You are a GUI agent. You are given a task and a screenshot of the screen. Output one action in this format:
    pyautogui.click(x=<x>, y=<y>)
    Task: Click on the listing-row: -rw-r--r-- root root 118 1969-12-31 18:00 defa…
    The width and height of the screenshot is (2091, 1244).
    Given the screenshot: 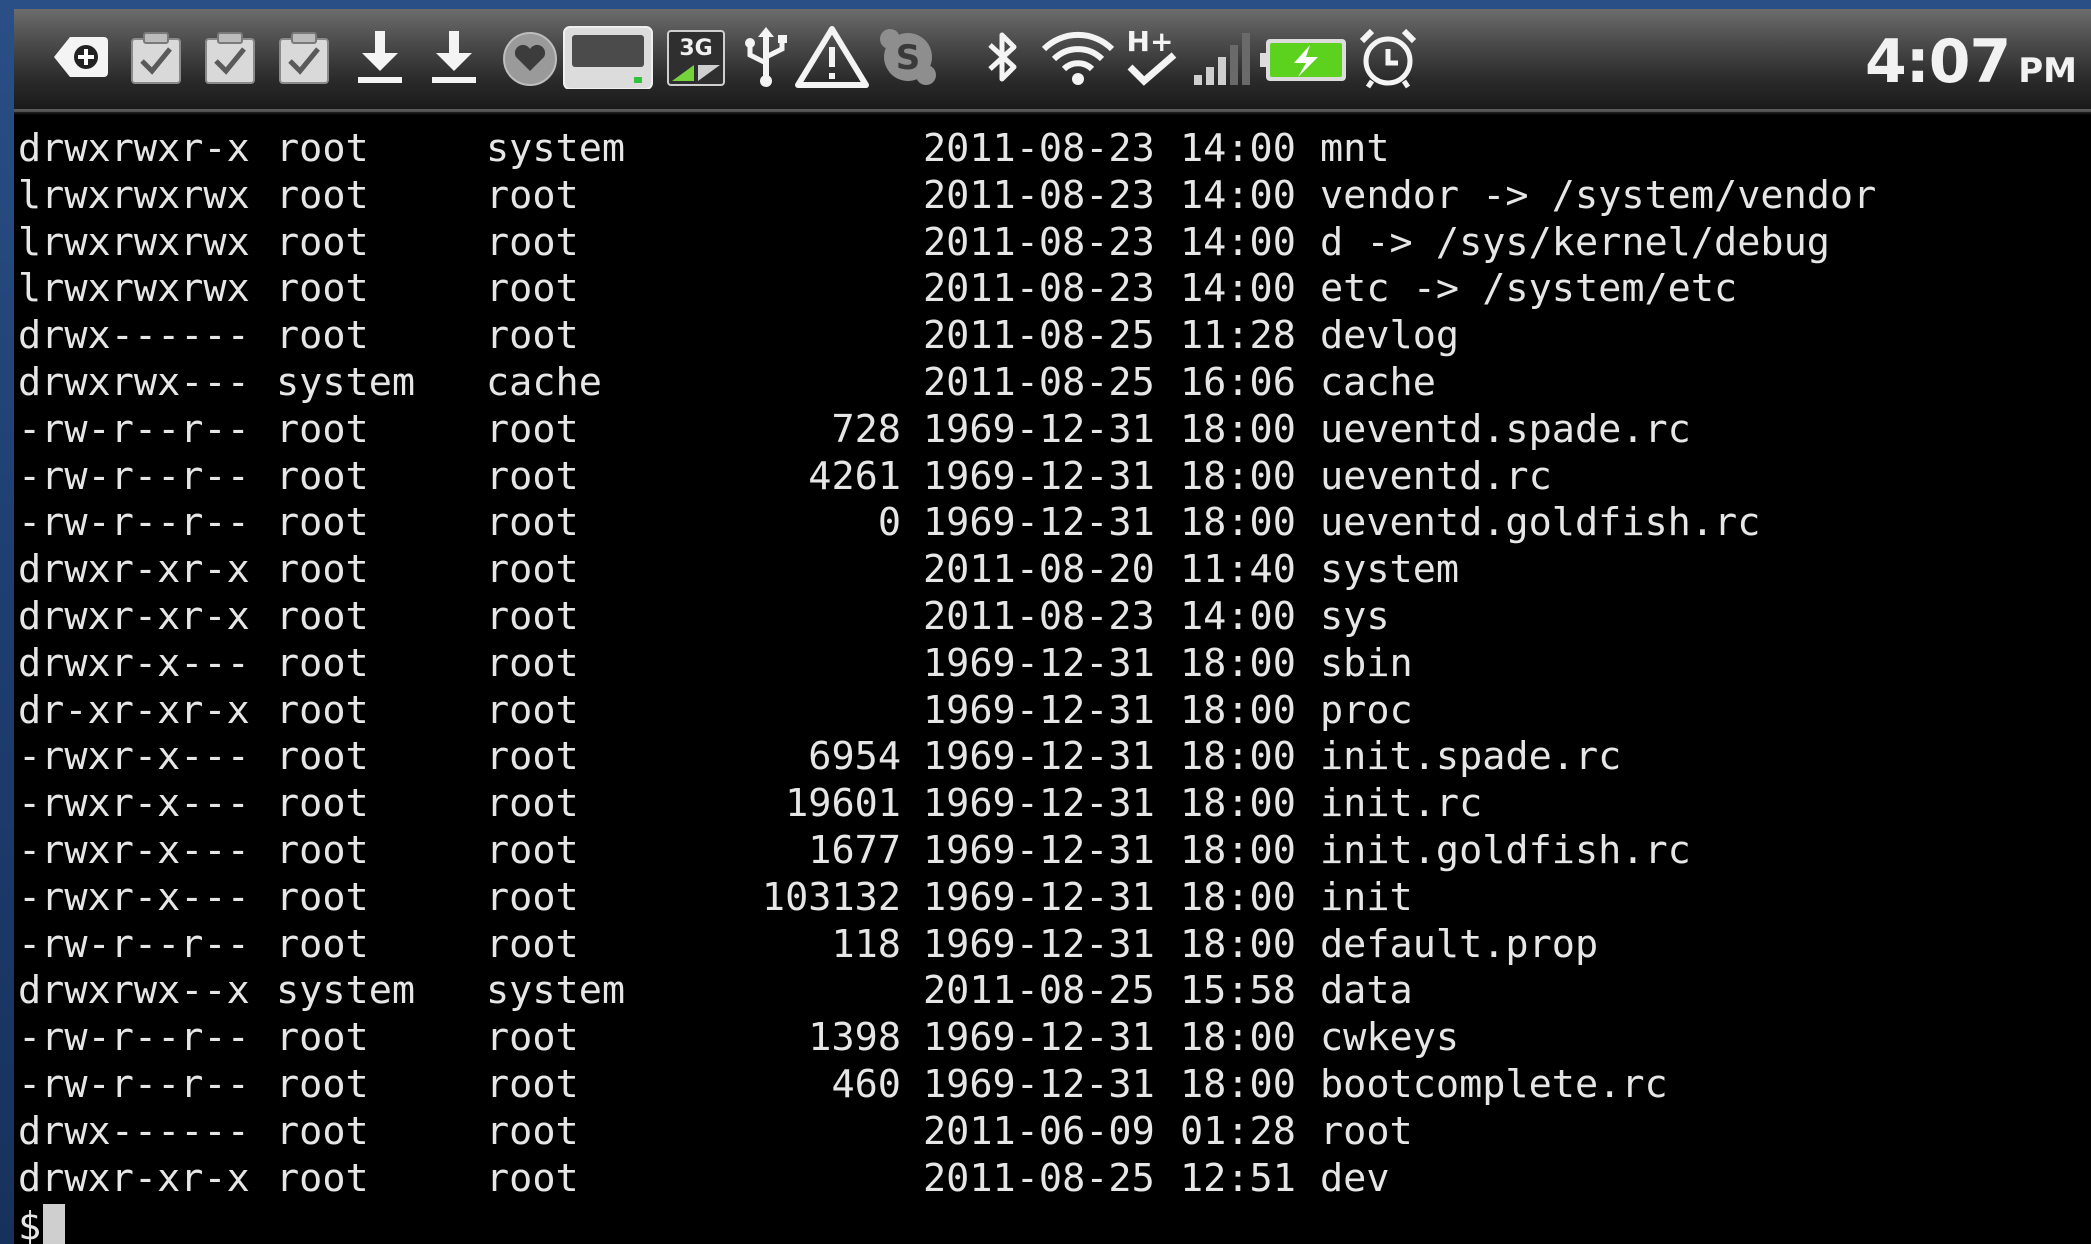 What is the action you would take?
    pyautogui.click(x=1053, y=945)
    